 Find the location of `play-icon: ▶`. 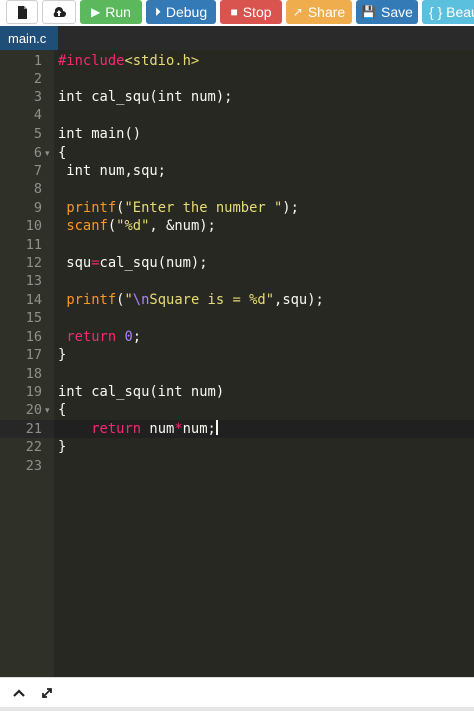

play-icon: ▶ is located at coordinates (96, 12).